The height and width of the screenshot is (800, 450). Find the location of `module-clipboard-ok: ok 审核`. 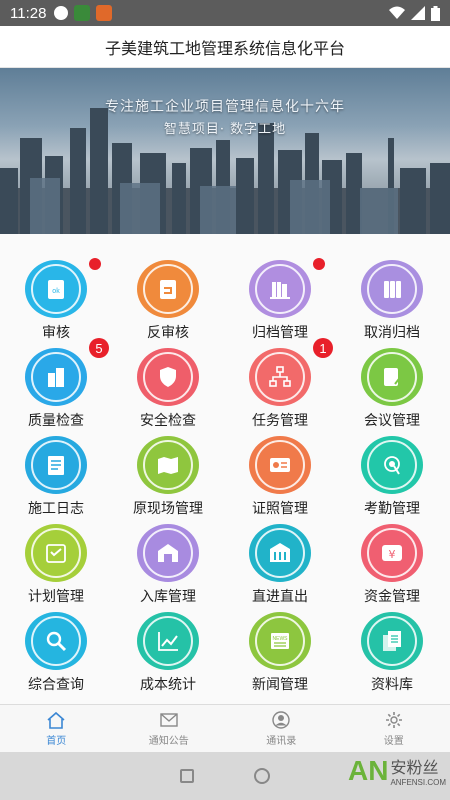

module-clipboard-ok: ok 审核 is located at coordinates (56, 298).